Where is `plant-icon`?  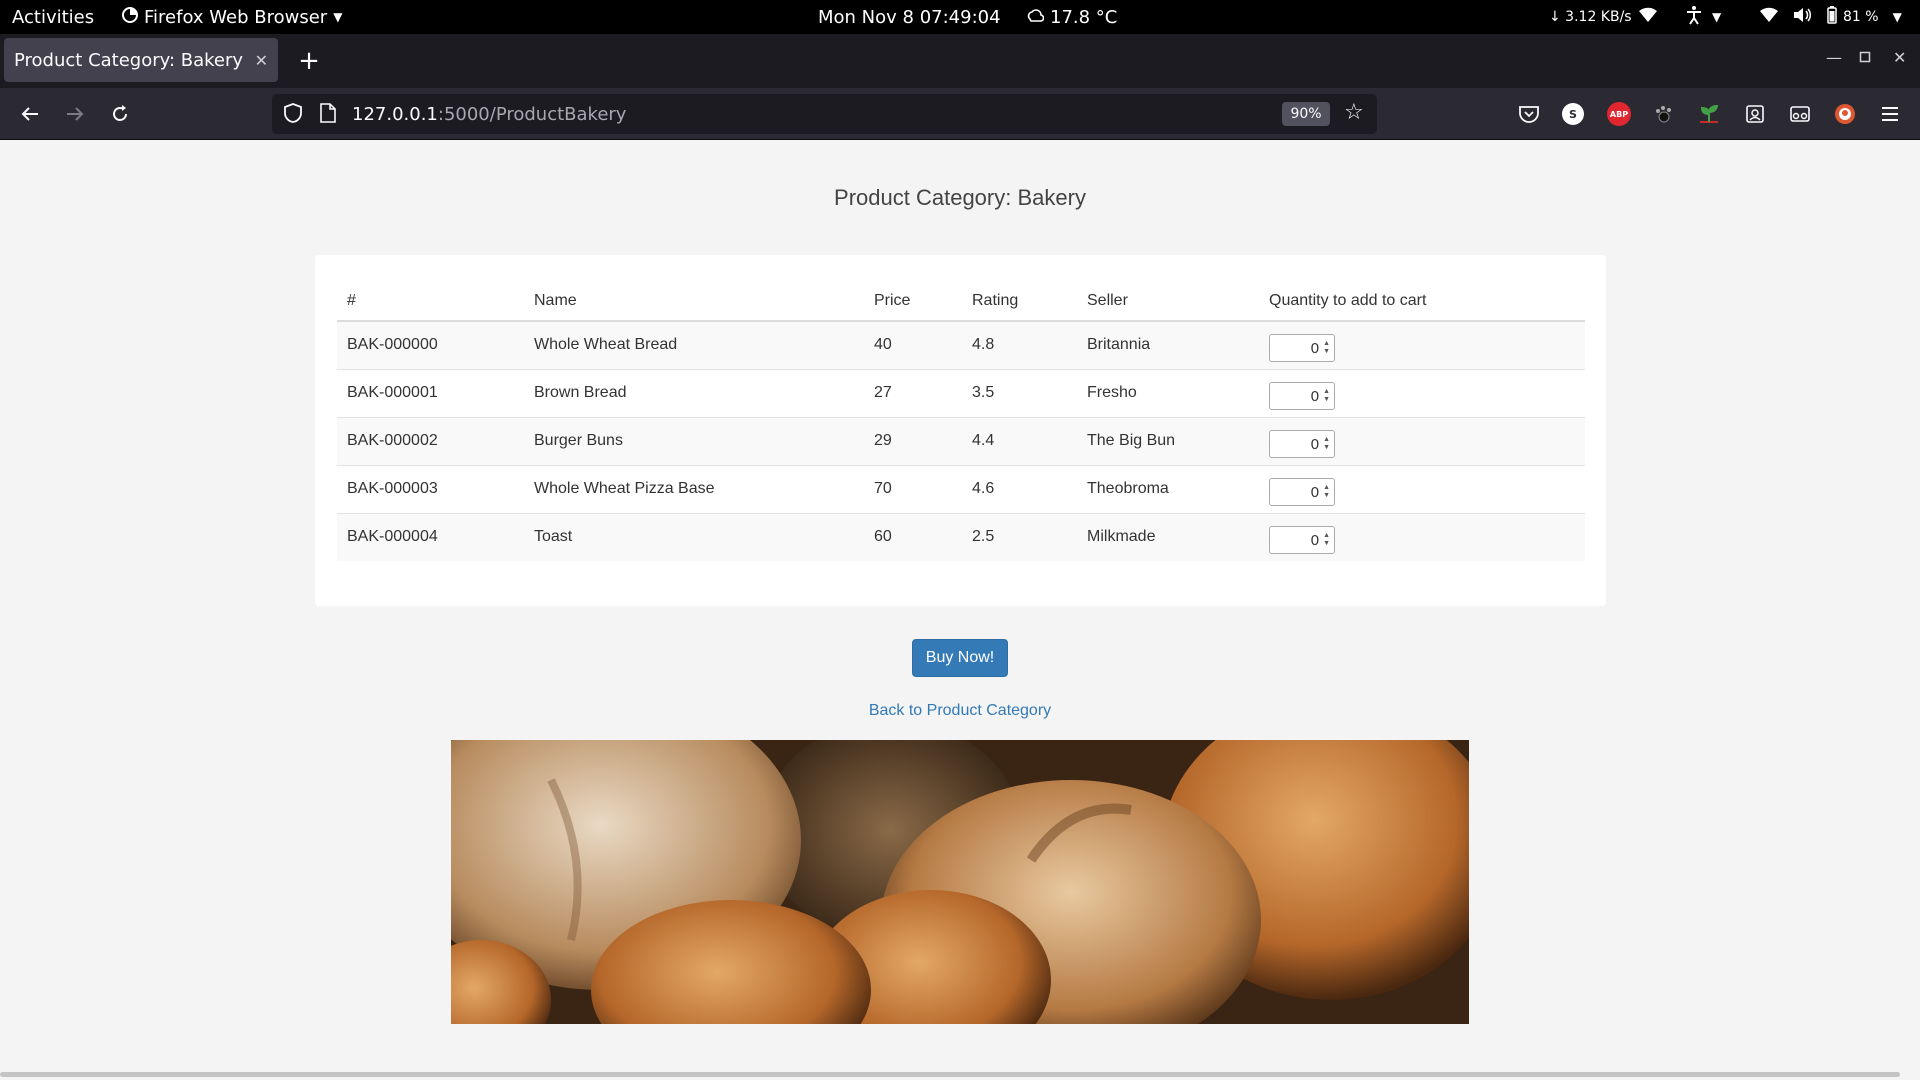
plant-icon is located at coordinates (1709, 114).